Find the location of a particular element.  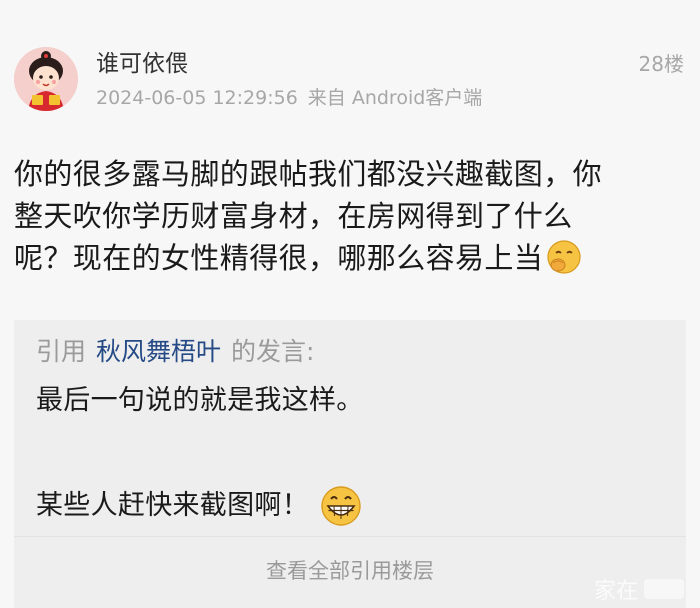

view-all-quotes-button: 查看全部引用楼层 is located at coordinates (350, 571).